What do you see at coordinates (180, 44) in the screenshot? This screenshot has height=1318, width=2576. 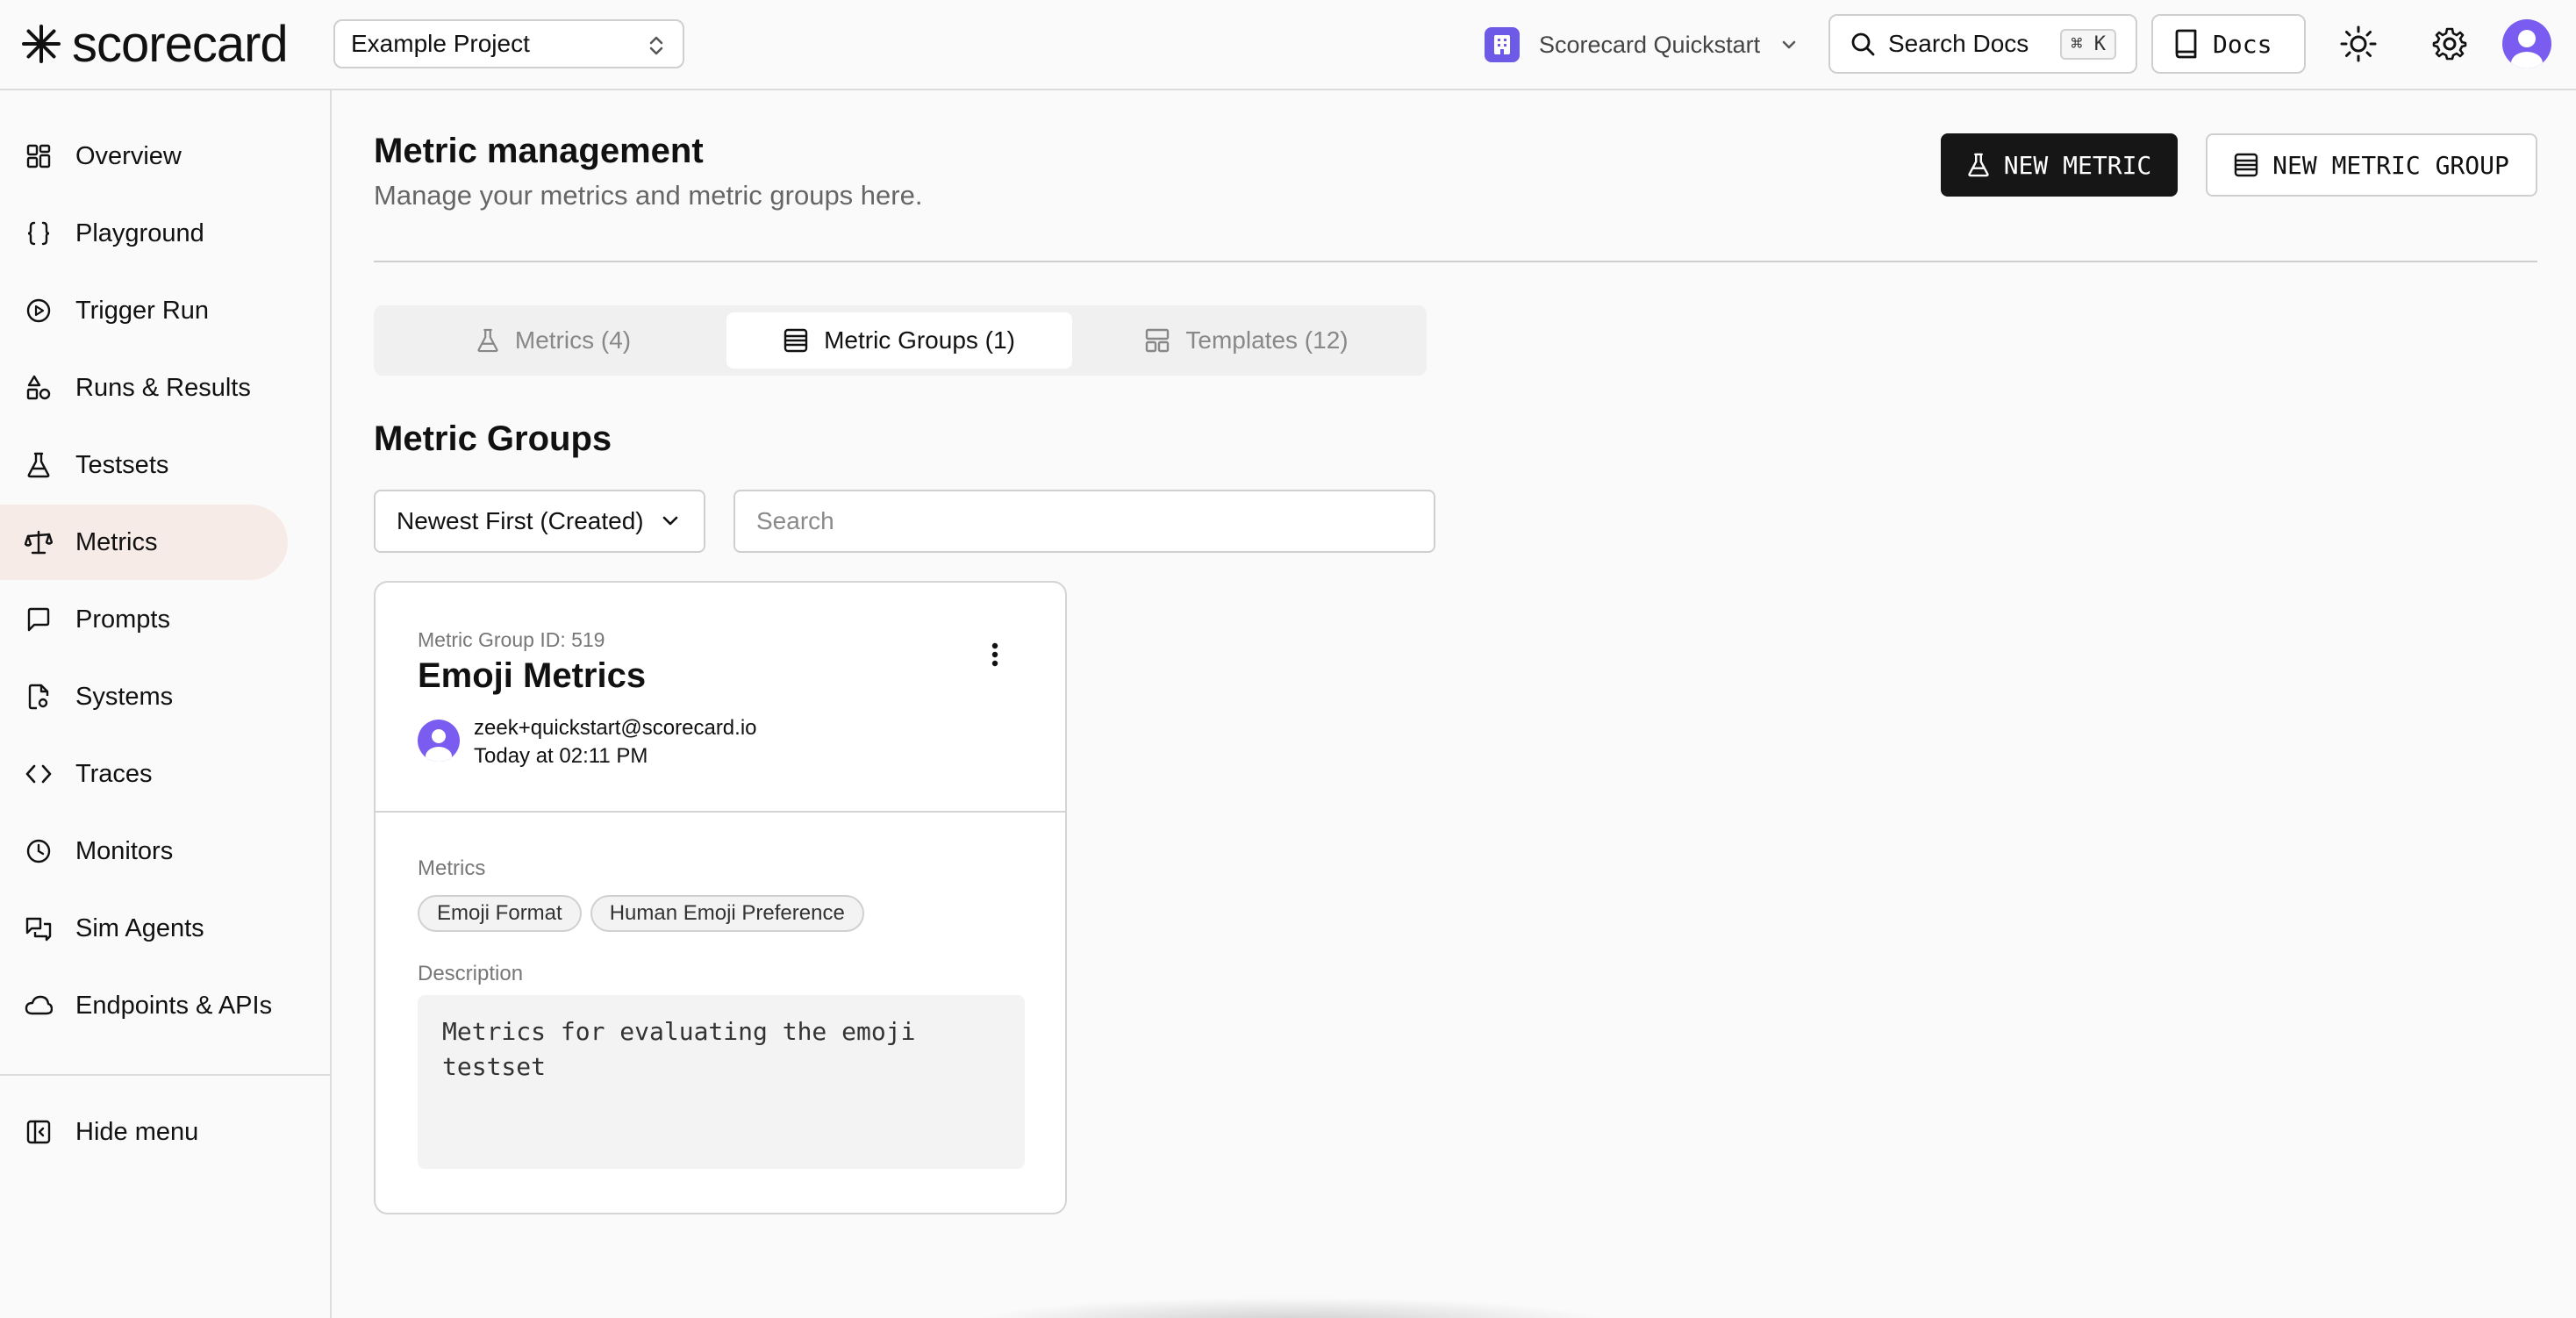 I see `logo-text: scorecard` at bounding box center [180, 44].